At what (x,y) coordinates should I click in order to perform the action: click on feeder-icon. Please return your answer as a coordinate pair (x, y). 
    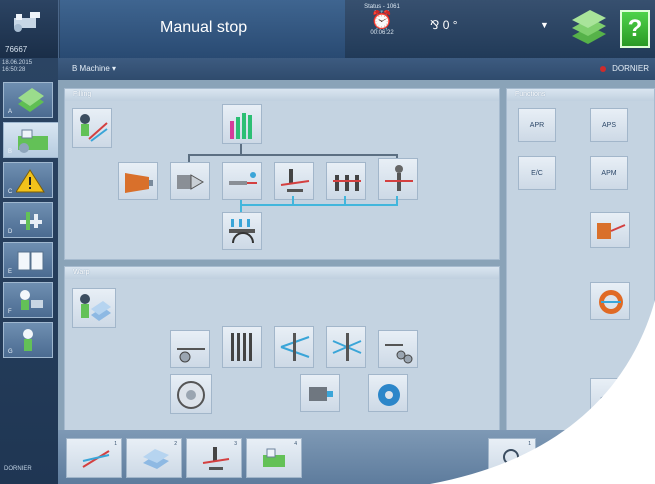
    Looking at the image, I should click on (190, 182).